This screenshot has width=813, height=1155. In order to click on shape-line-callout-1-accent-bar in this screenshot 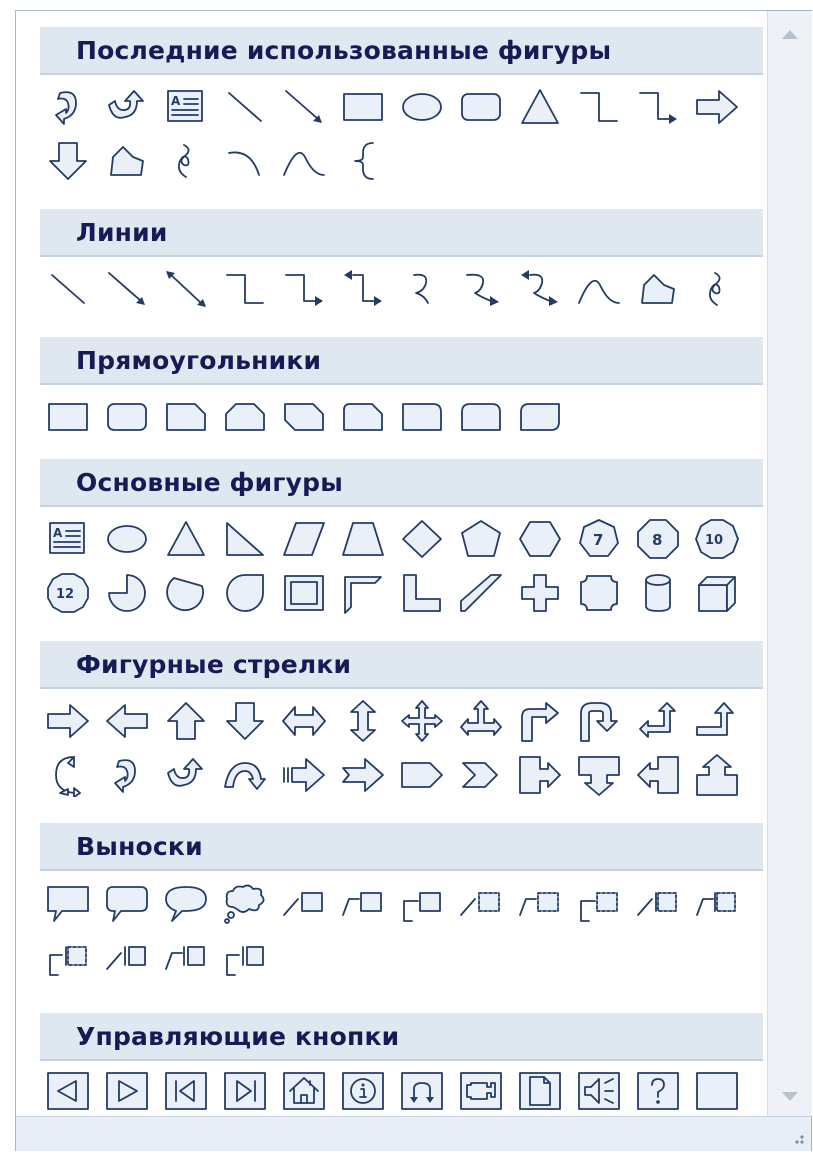, I will do `click(657, 903)`.